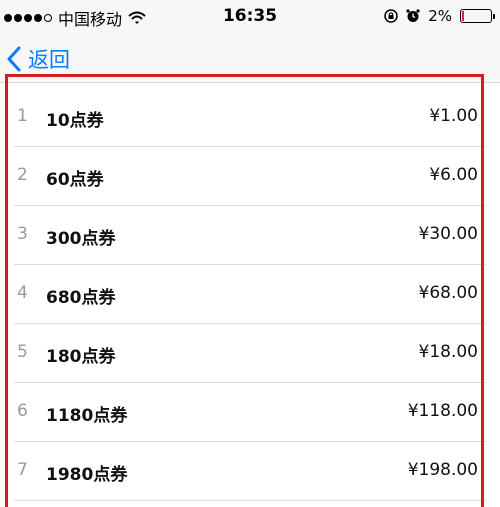  What do you see at coordinates (81, 357) in the screenshot?
I see `item-name: 180点券` at bounding box center [81, 357].